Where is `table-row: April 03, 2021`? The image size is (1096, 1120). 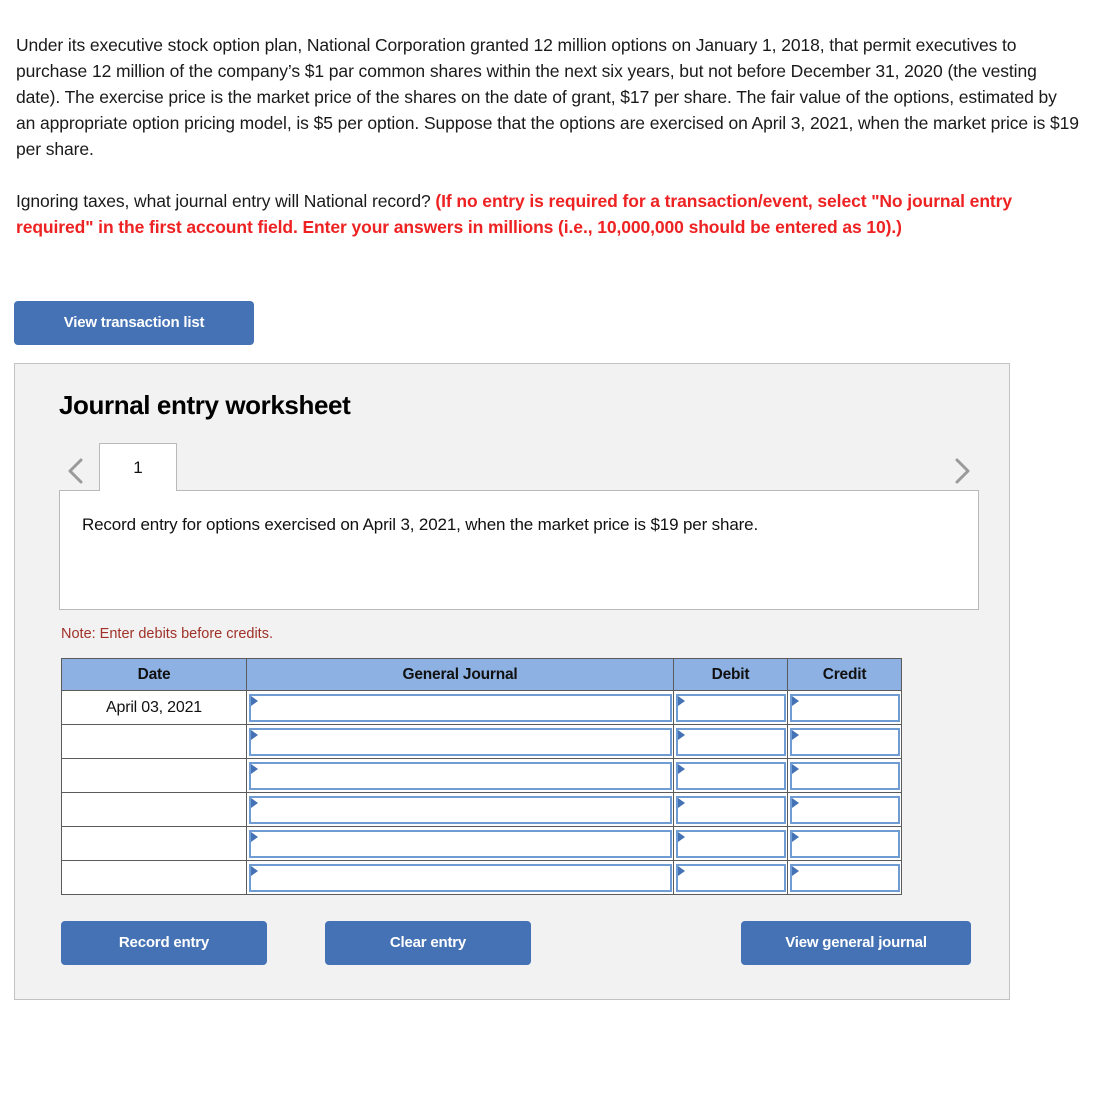
table-row: April 03, 2021 is located at coordinates (481, 707).